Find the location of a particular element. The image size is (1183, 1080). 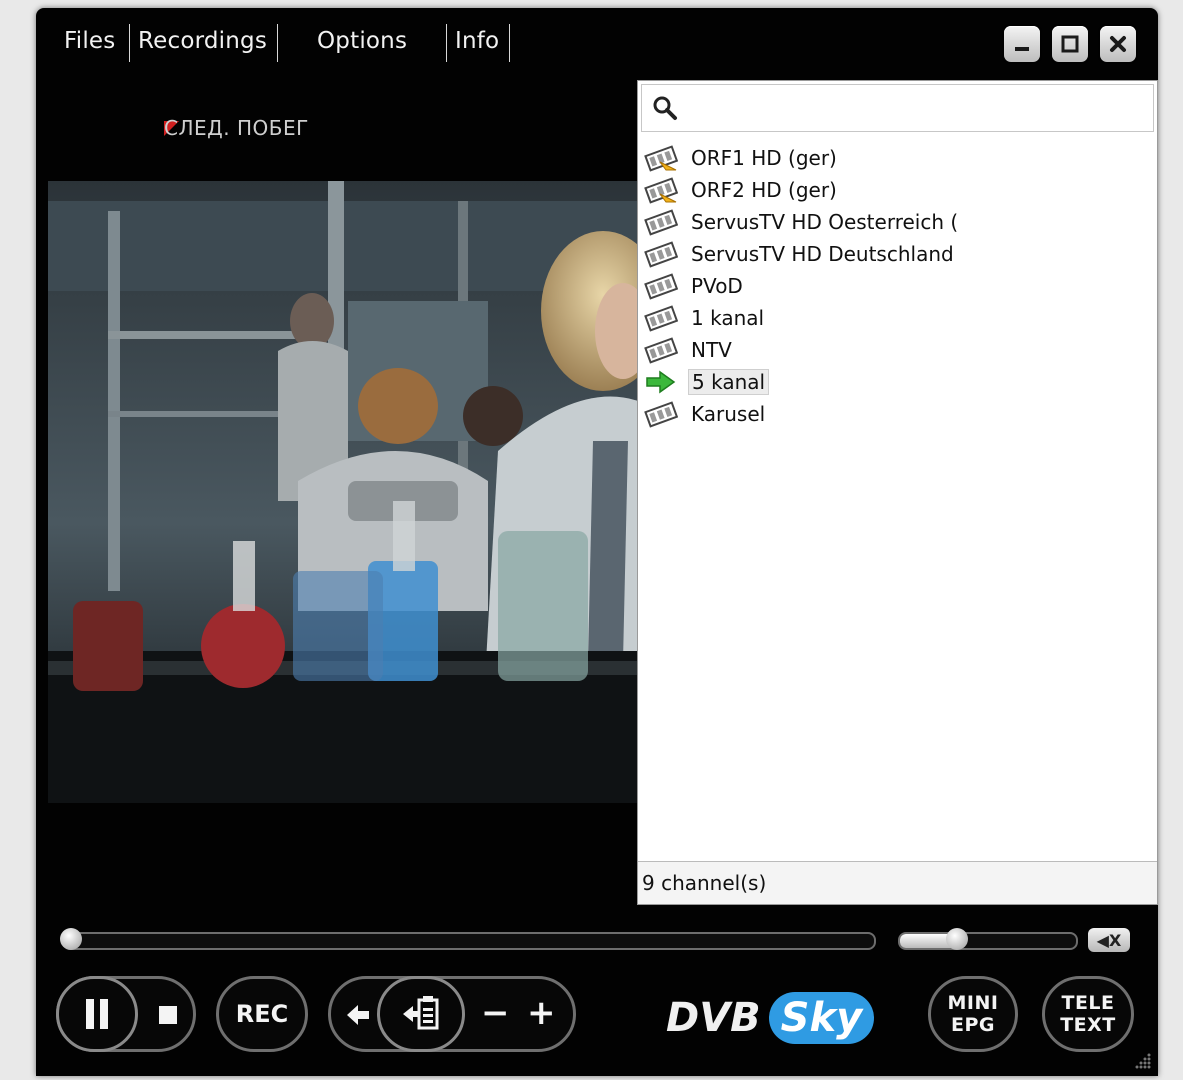

menu-recordings: Recordings is located at coordinates (202, 41).